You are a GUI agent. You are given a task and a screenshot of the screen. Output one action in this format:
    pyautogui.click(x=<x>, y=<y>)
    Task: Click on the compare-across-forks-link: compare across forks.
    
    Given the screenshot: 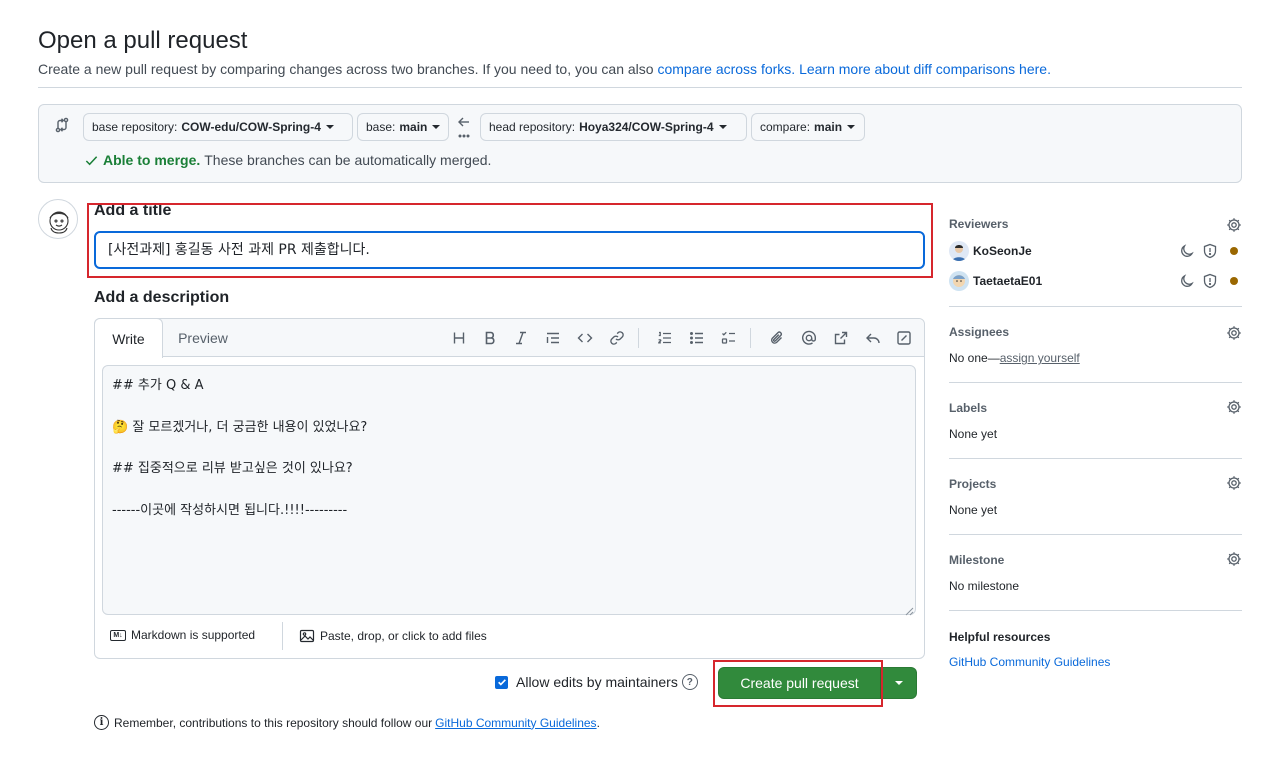 What is the action you would take?
    pyautogui.click(x=726, y=69)
    